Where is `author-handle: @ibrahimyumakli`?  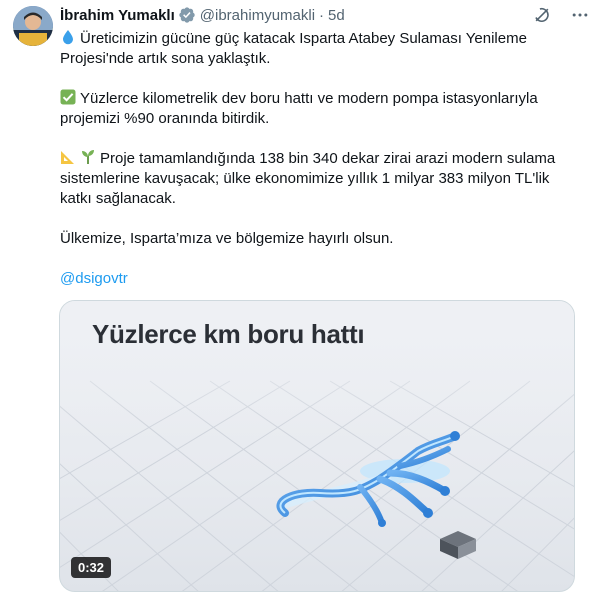
author-handle: @ibrahimyumakli is located at coordinates (257, 15).